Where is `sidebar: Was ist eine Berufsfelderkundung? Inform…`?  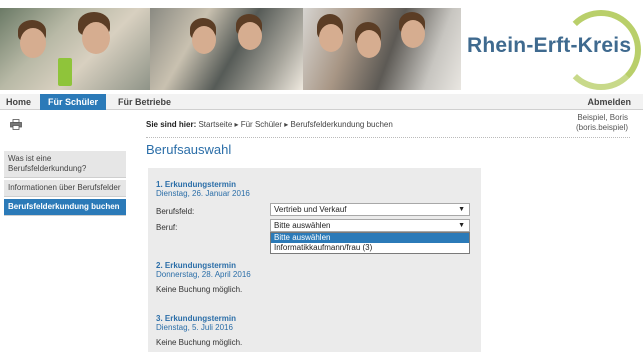
sidebar: Was ist eine Berufsfelderkundung? Inform… is located at coordinates (65, 184).